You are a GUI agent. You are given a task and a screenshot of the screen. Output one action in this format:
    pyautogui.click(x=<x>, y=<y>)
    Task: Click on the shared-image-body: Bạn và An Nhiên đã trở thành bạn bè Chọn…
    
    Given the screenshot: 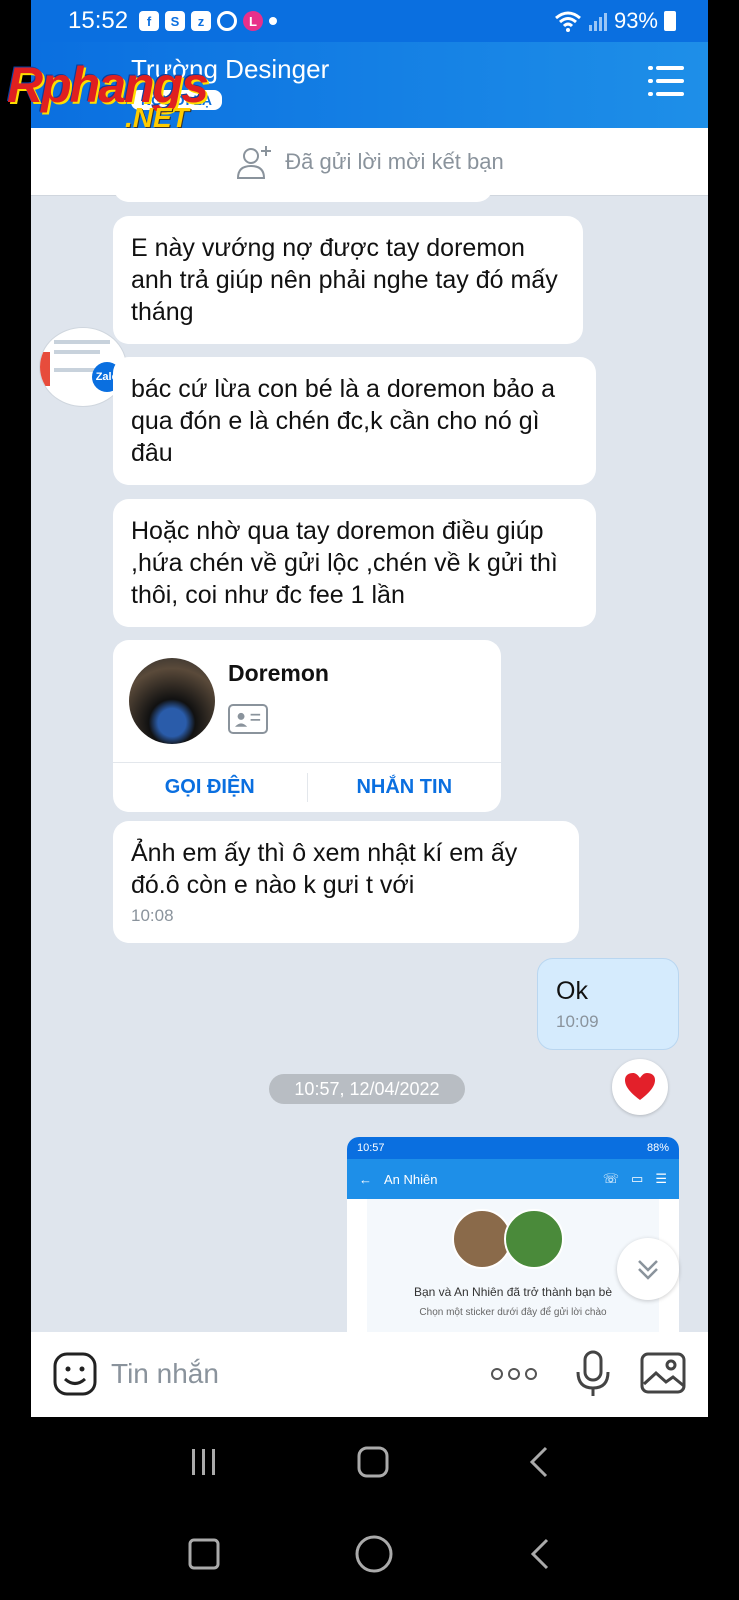 What is the action you would take?
    pyautogui.click(x=513, y=1265)
    